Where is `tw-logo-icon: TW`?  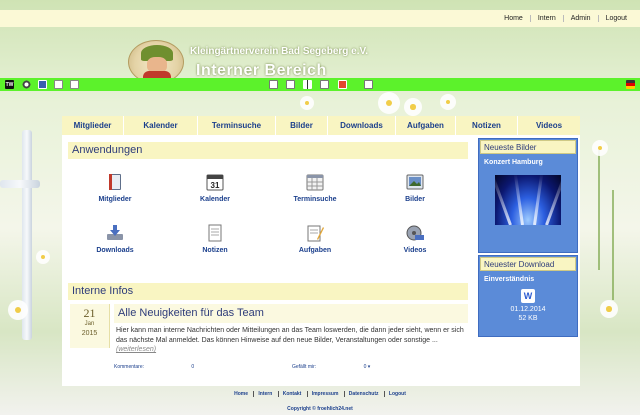
tw-logo-icon: TW is located at coordinates (9, 84).